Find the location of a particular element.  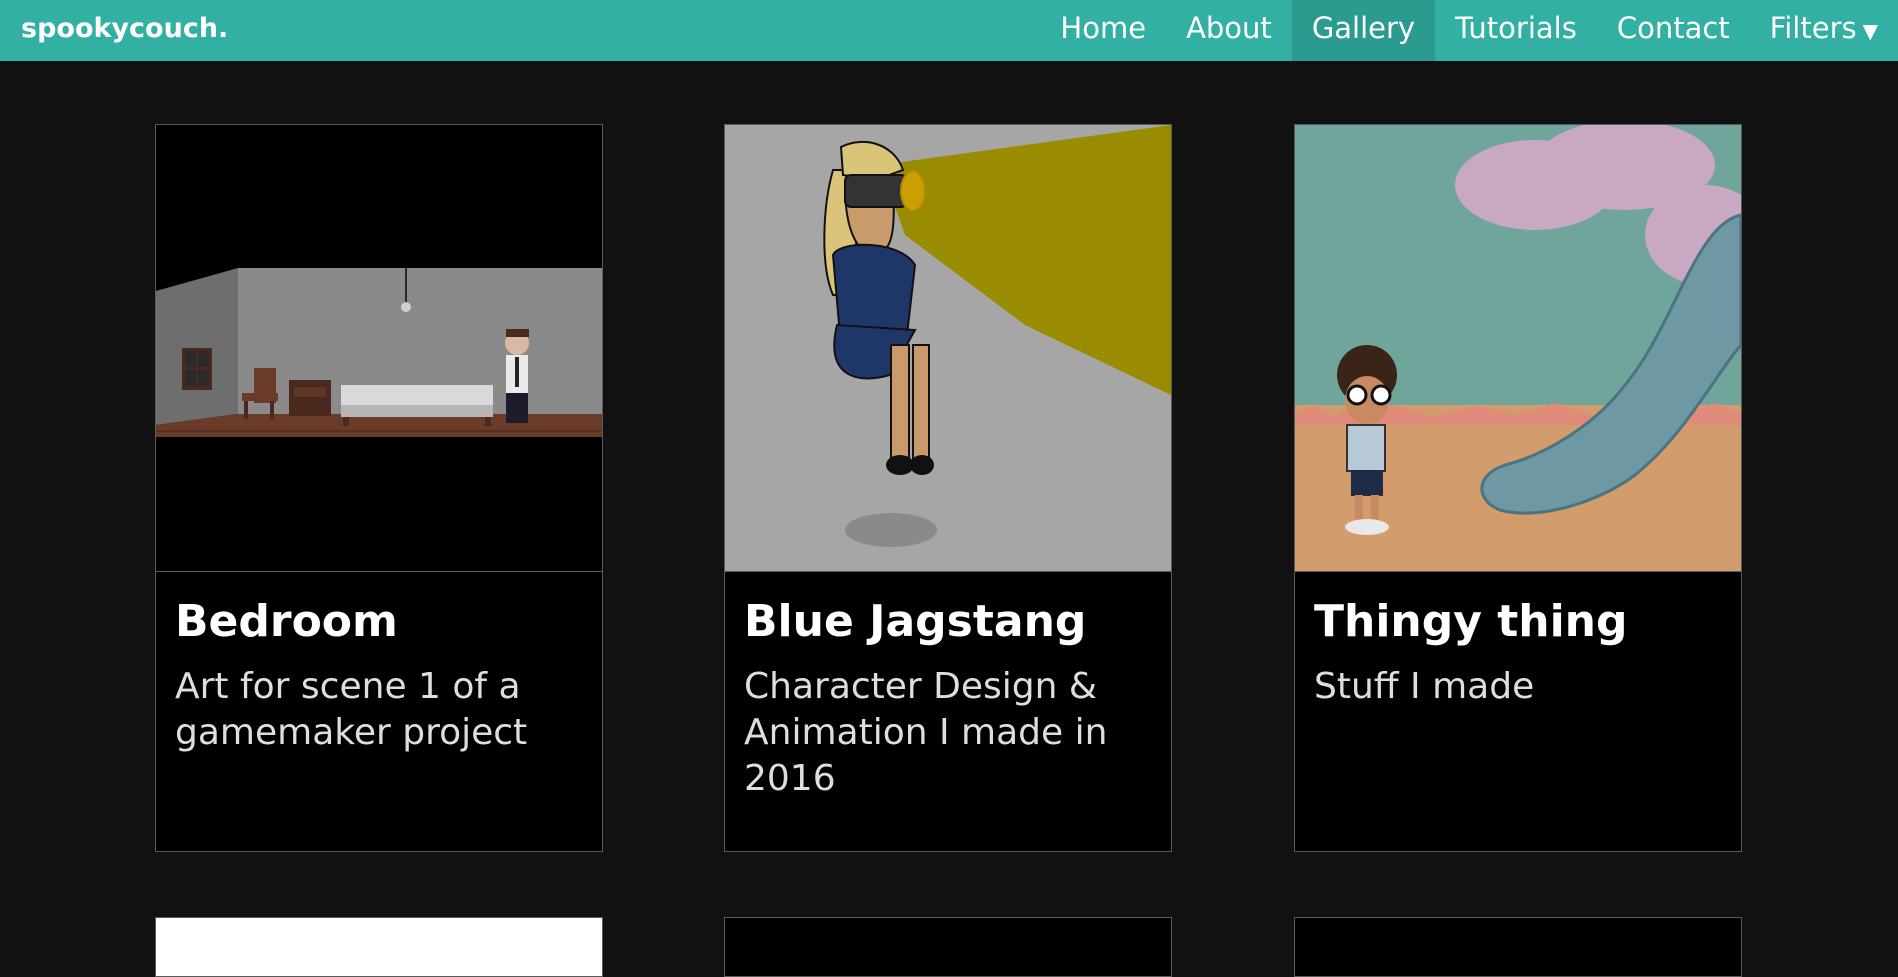

nav-contact: Contact is located at coordinates (1673, 30).